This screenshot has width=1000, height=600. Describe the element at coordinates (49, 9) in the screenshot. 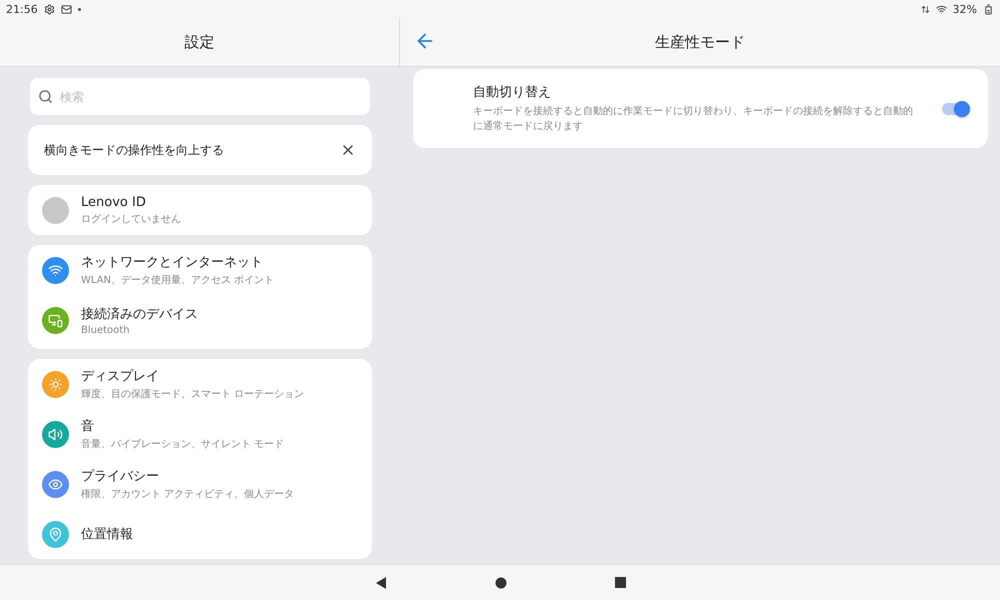

I see `gear-icon` at that location.